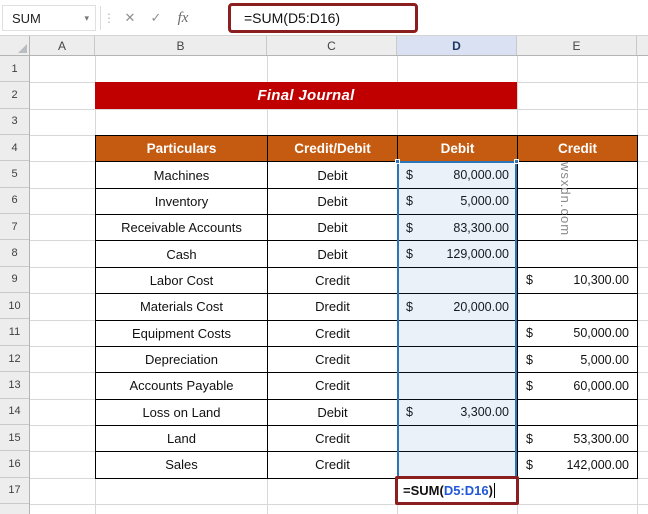 This screenshot has height=514, width=648. Describe the element at coordinates (181, 45) in the screenshot. I see `column-header-B: B` at that location.